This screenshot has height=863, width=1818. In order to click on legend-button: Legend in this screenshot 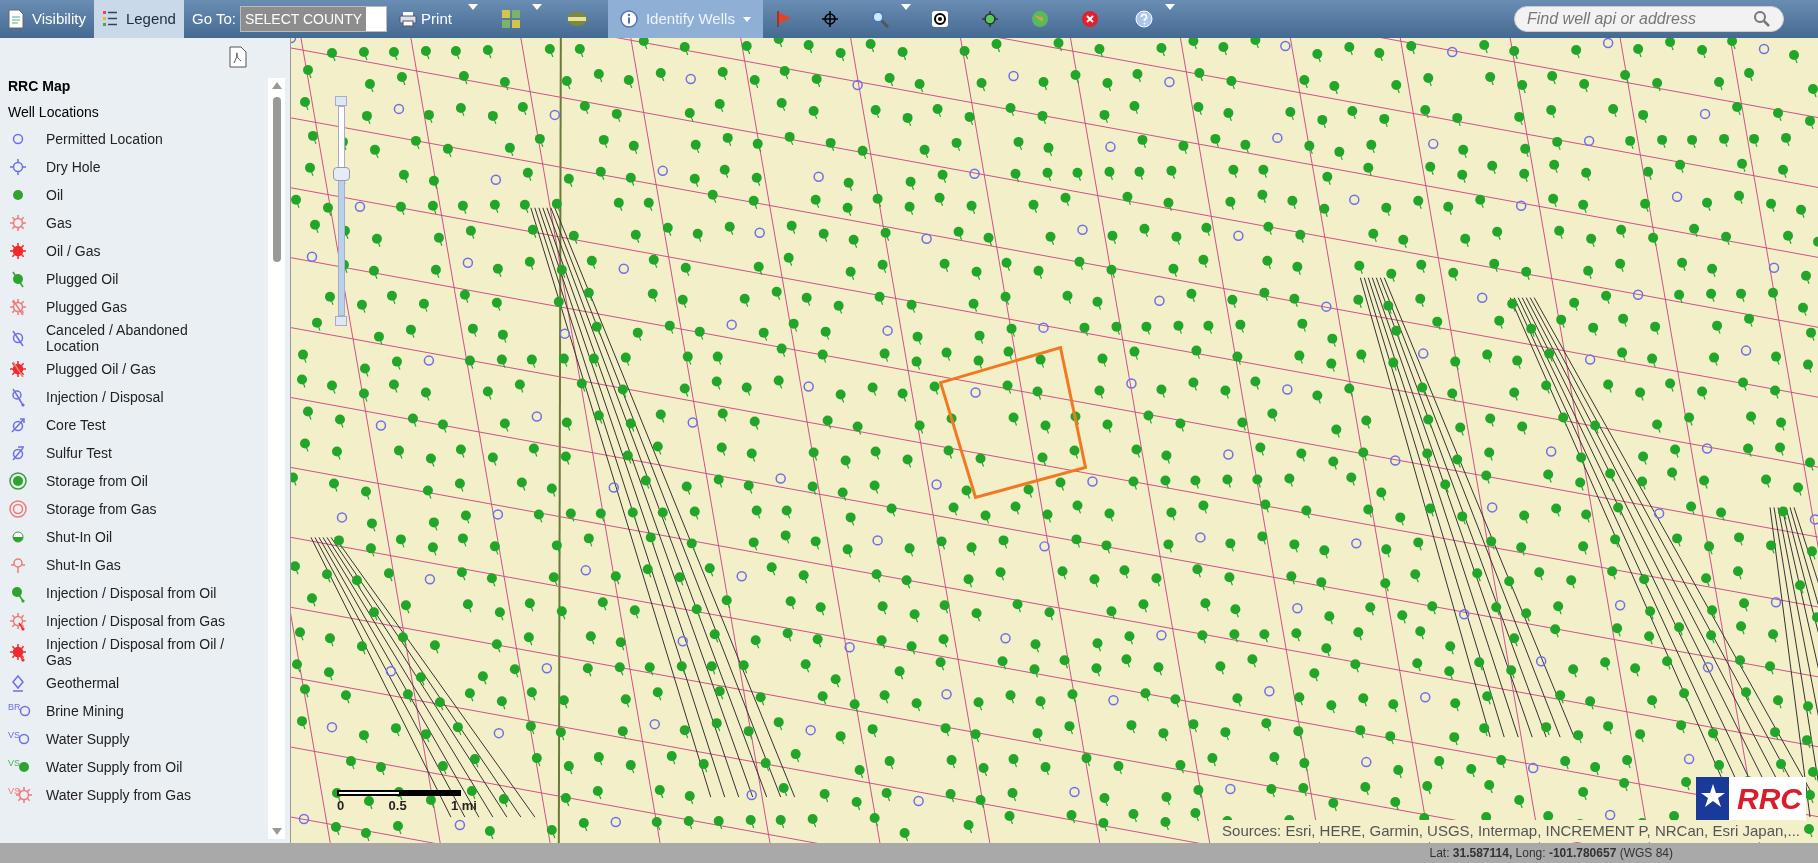, I will do `click(138, 19)`.